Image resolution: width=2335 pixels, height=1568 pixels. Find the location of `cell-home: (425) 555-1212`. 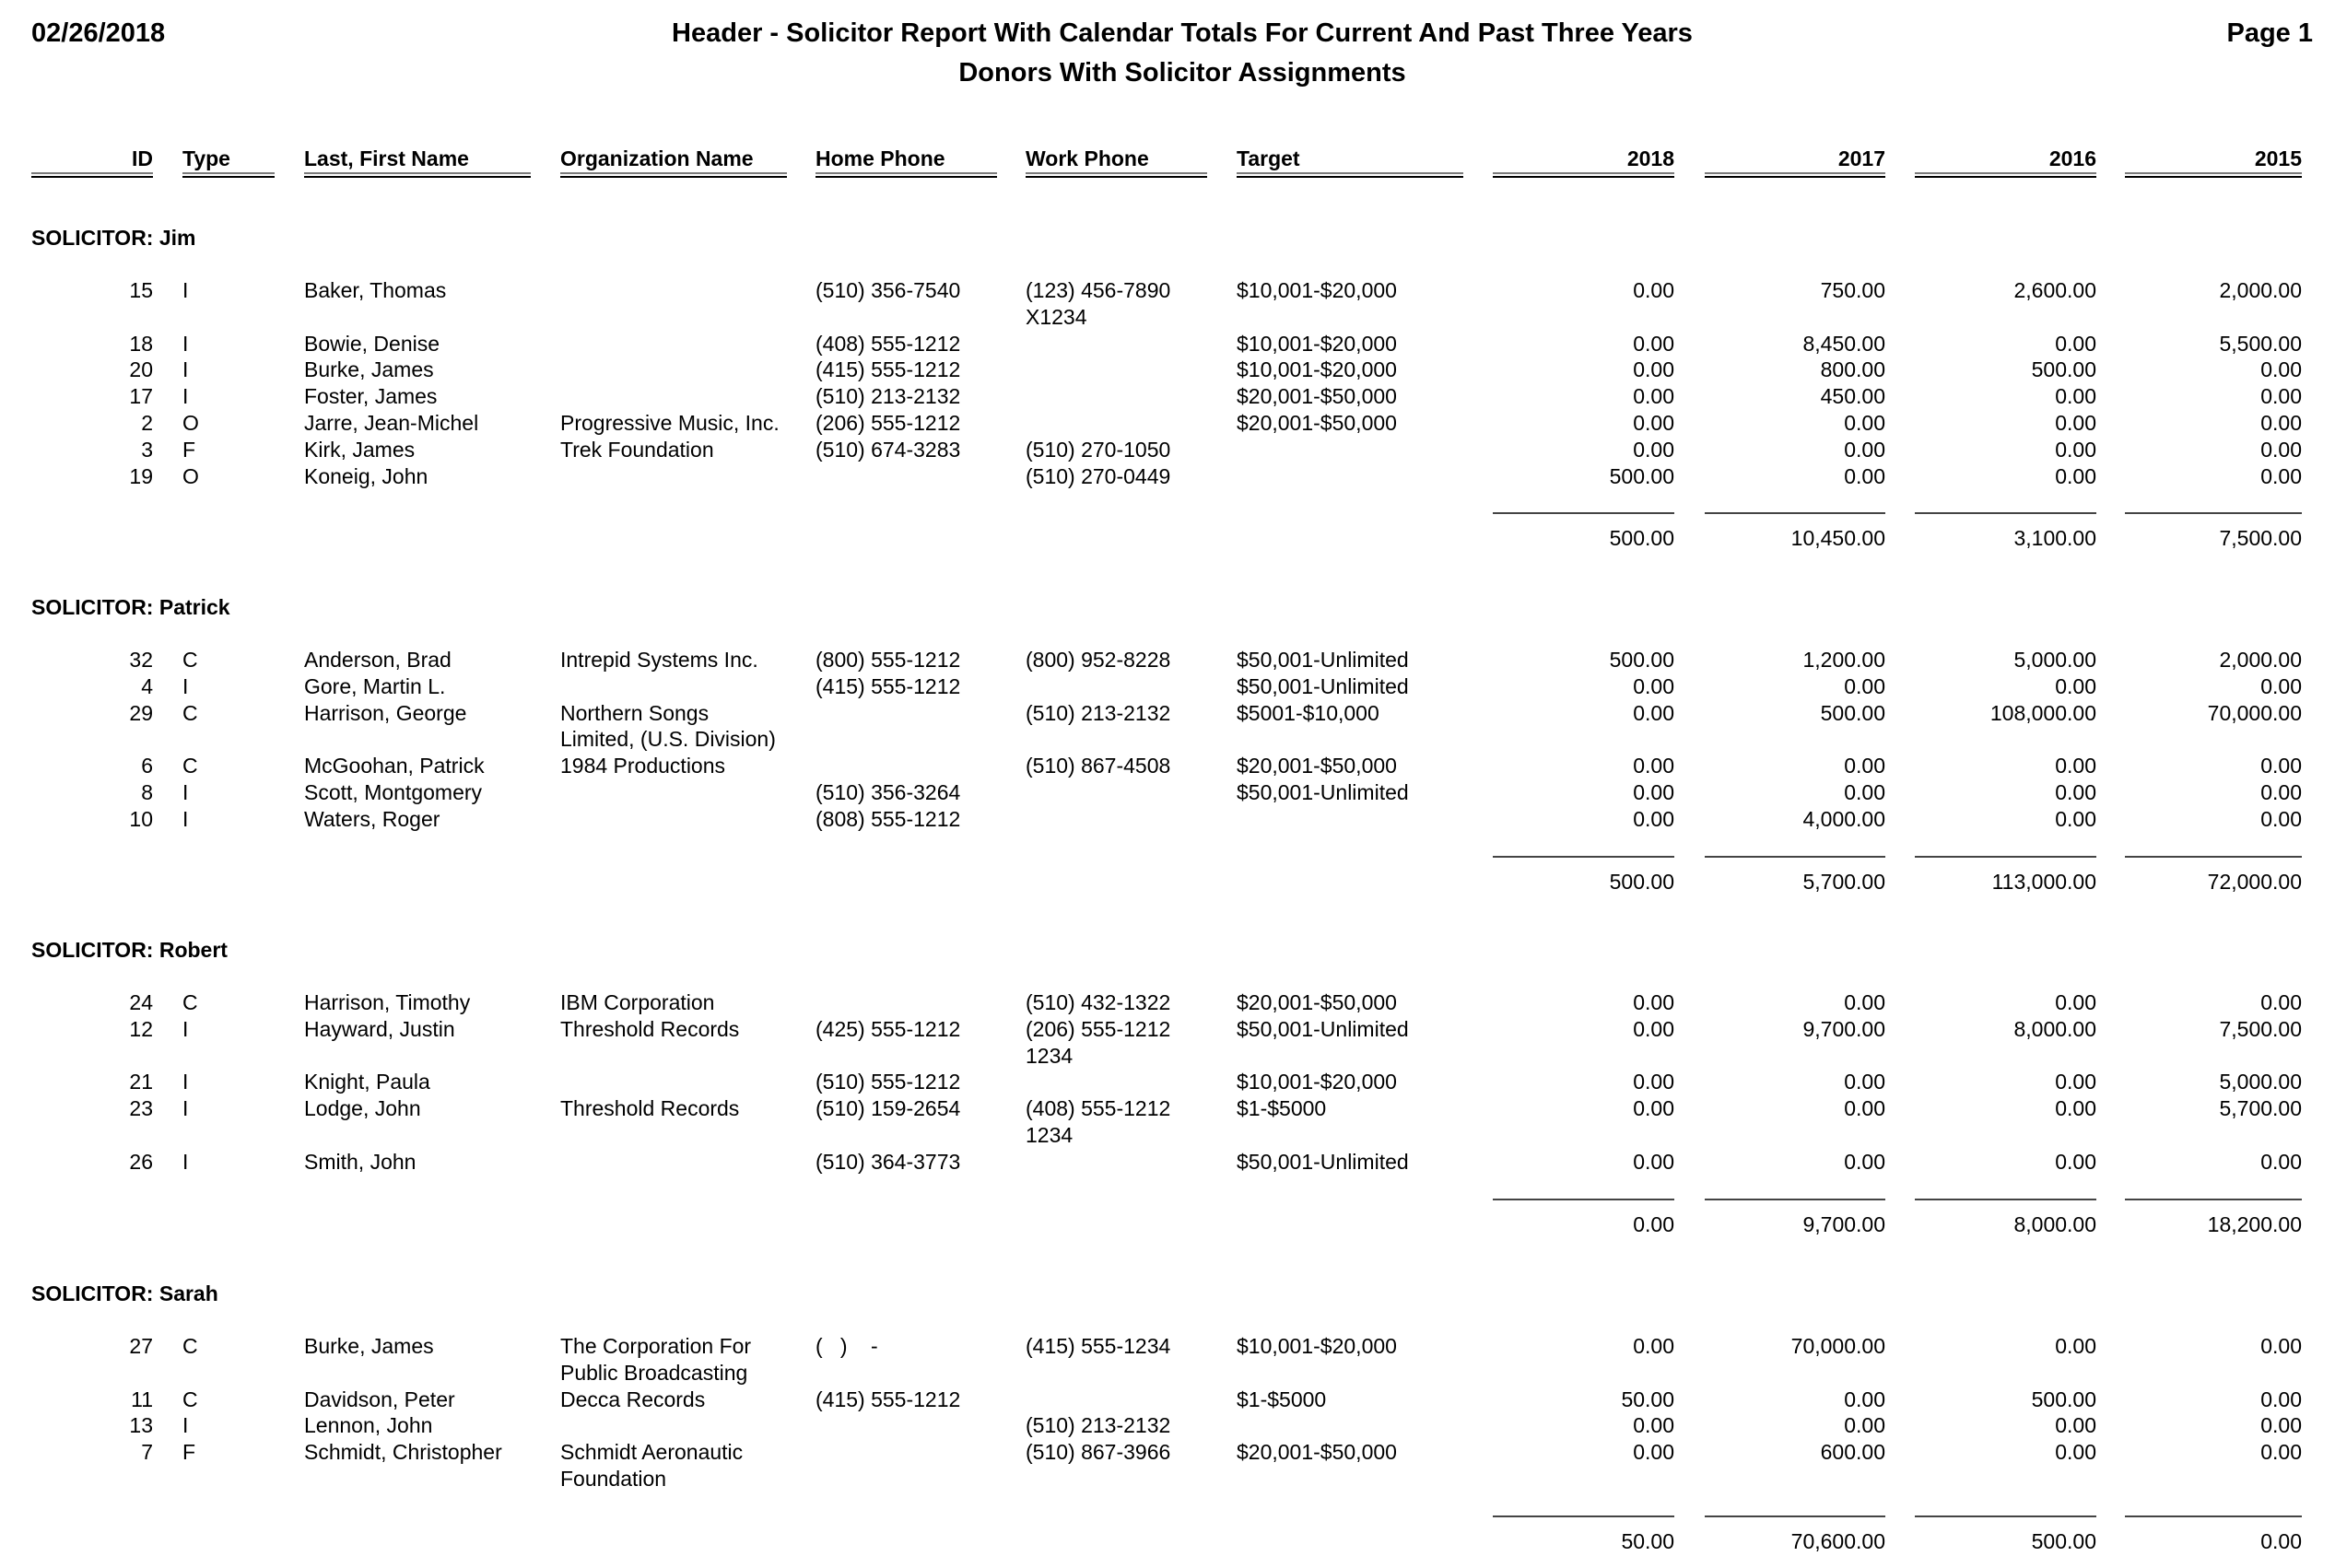

cell-home: (425) 555-1212 is located at coordinates (888, 1028).